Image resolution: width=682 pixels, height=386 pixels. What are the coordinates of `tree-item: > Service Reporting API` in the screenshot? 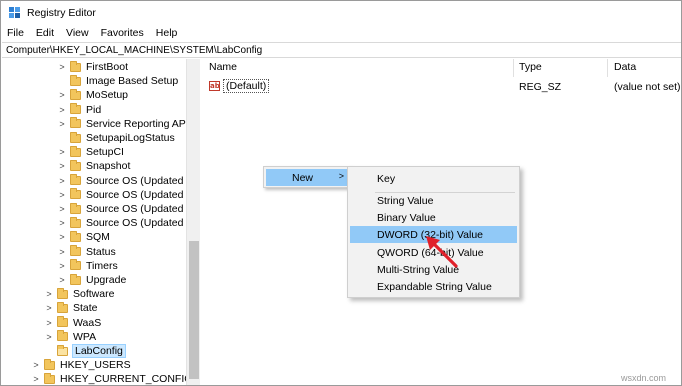 It's located at (123, 124).